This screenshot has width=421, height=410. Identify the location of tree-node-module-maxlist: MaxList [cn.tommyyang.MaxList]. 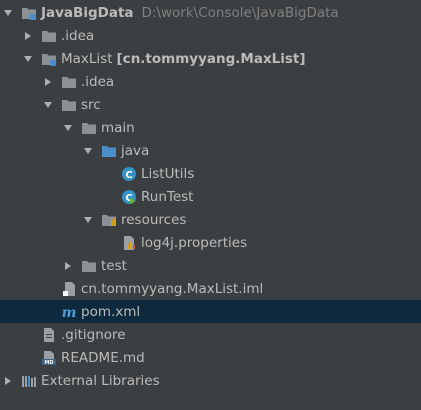
(210, 58).